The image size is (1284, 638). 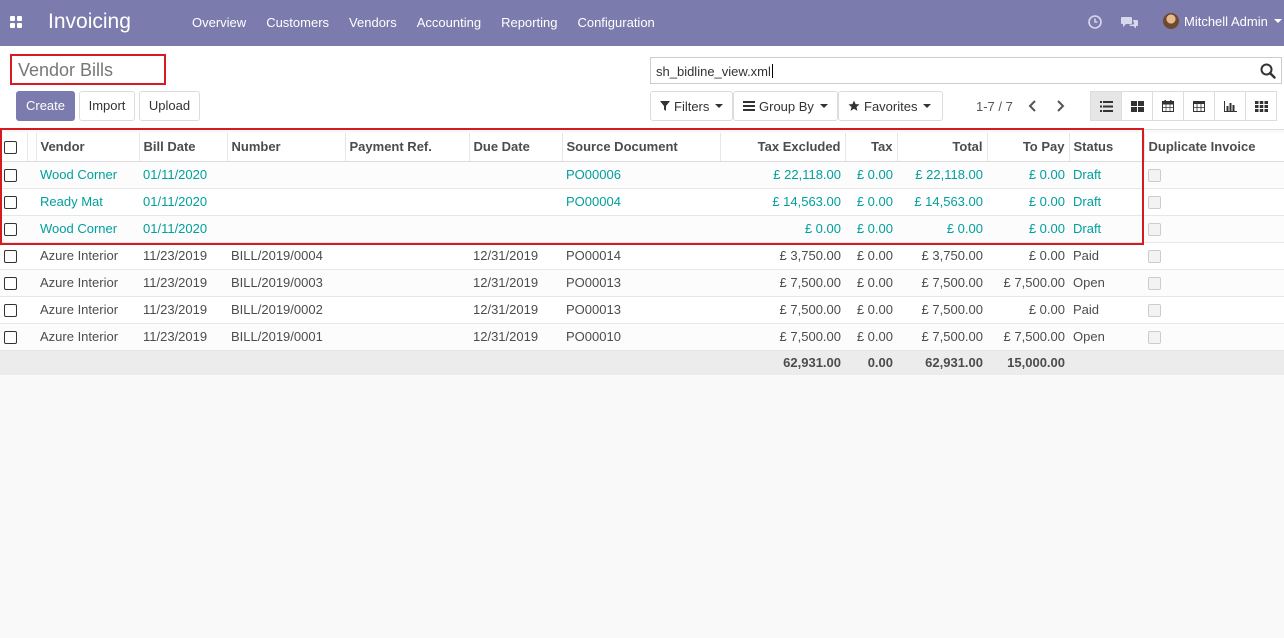 What do you see at coordinates (285, 147) in the screenshot?
I see `column-header-number: Number` at bounding box center [285, 147].